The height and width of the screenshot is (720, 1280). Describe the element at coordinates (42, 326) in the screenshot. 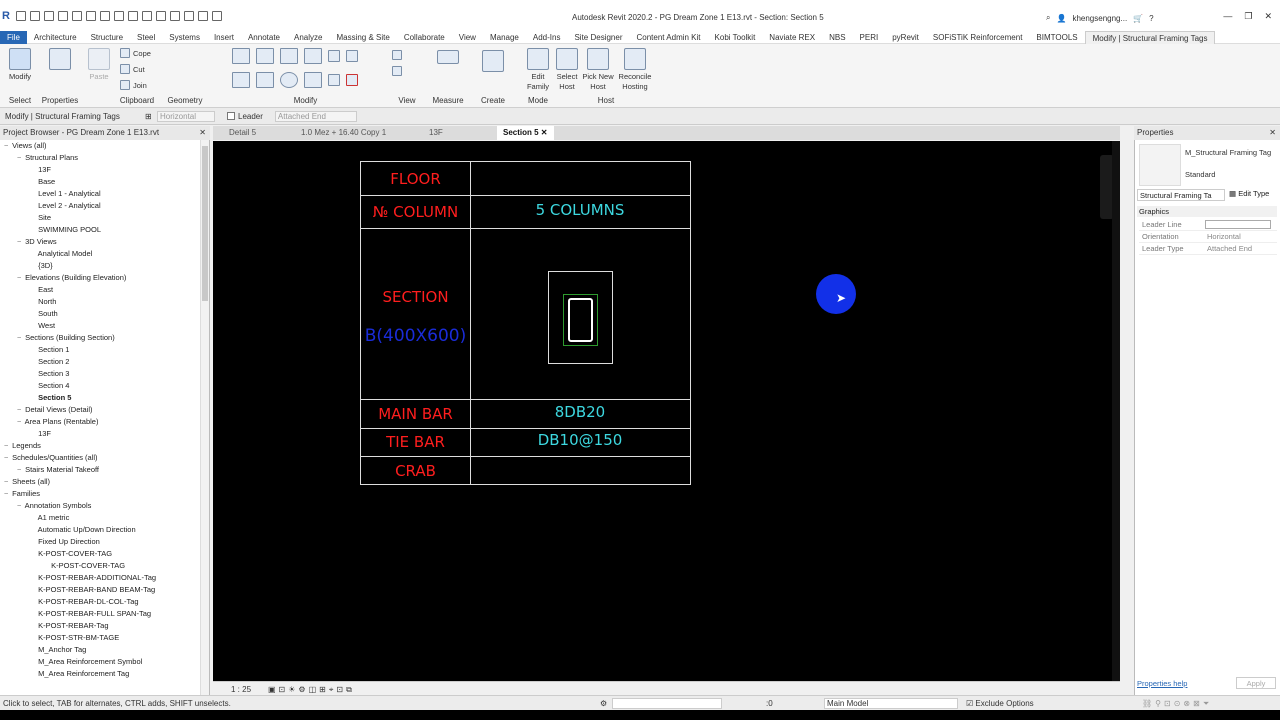

I see `browser-item: West` at that location.